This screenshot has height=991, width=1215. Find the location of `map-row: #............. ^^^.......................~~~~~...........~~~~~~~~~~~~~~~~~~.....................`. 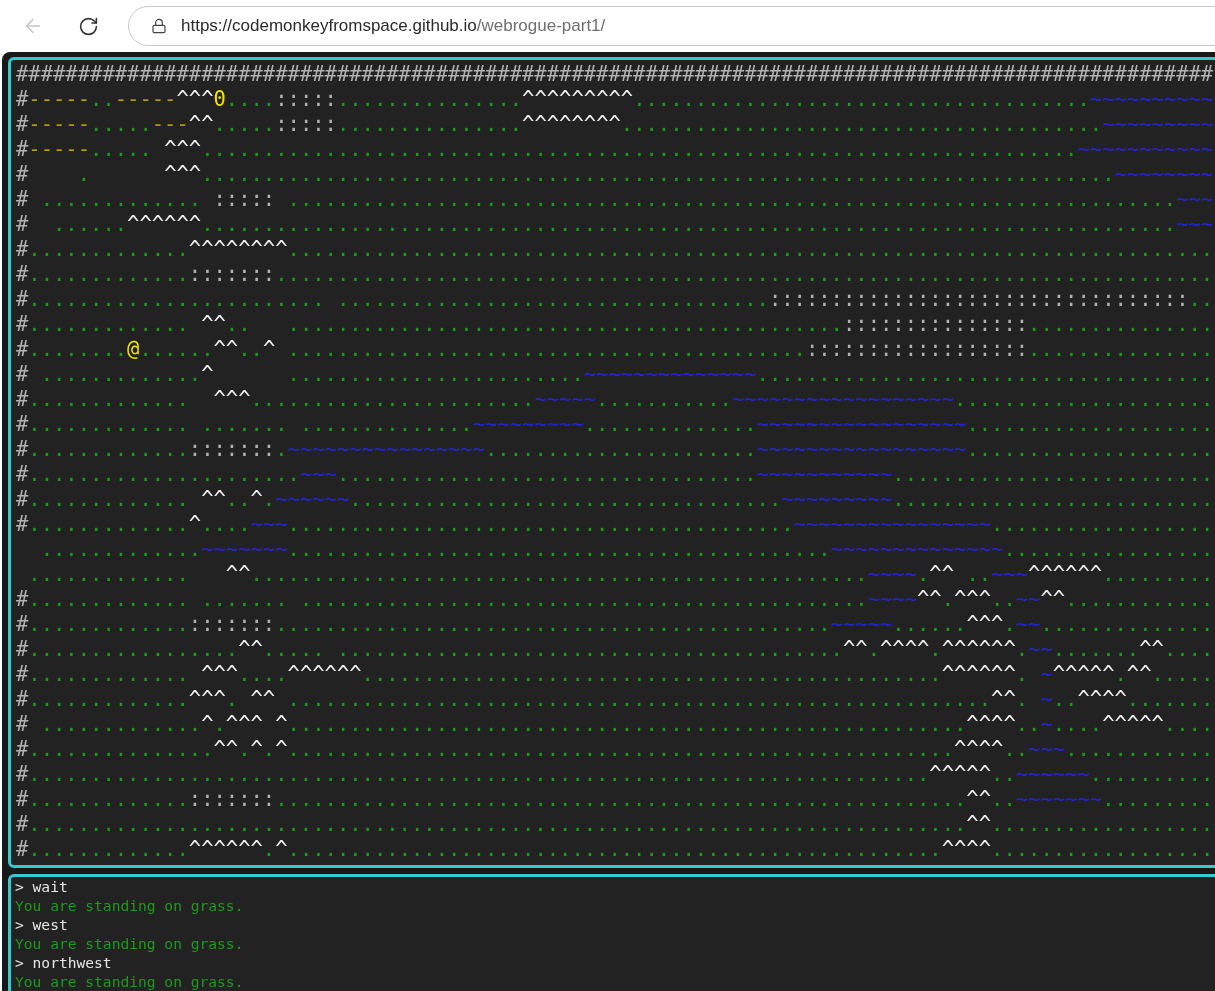

map-row: #............. ^^^.......................~~~~~...........~~~~~~~~~~~~~~~~~~..................... is located at coordinates (615, 399).